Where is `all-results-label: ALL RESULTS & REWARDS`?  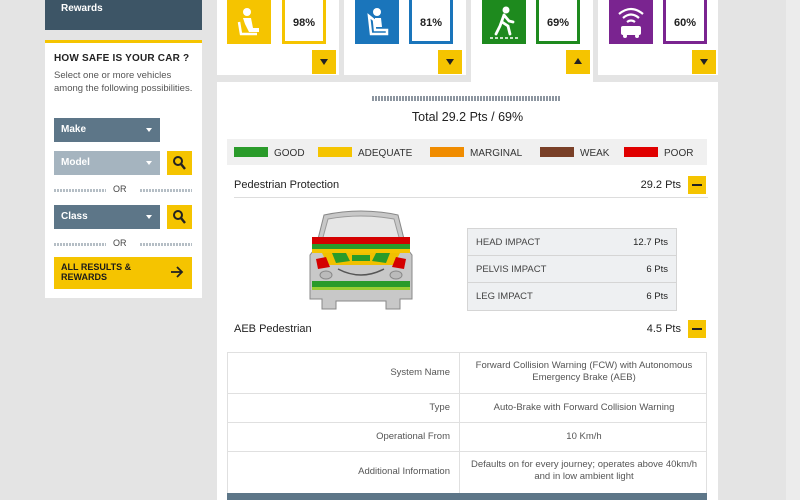
all-results-label: ALL RESULTS & REWARDS is located at coordinates (96, 272).